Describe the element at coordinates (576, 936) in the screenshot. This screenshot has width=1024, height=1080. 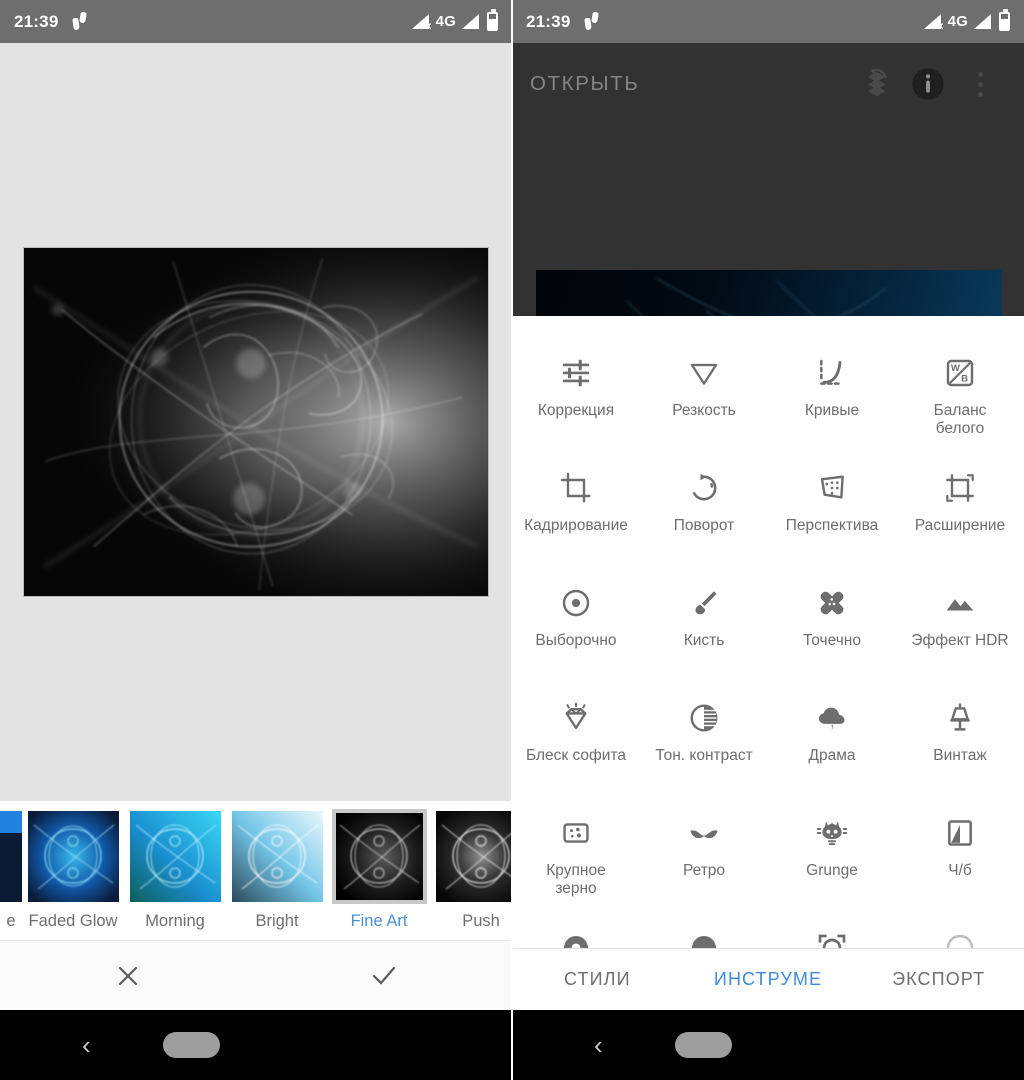
I see `tilt-shift-icon` at that location.